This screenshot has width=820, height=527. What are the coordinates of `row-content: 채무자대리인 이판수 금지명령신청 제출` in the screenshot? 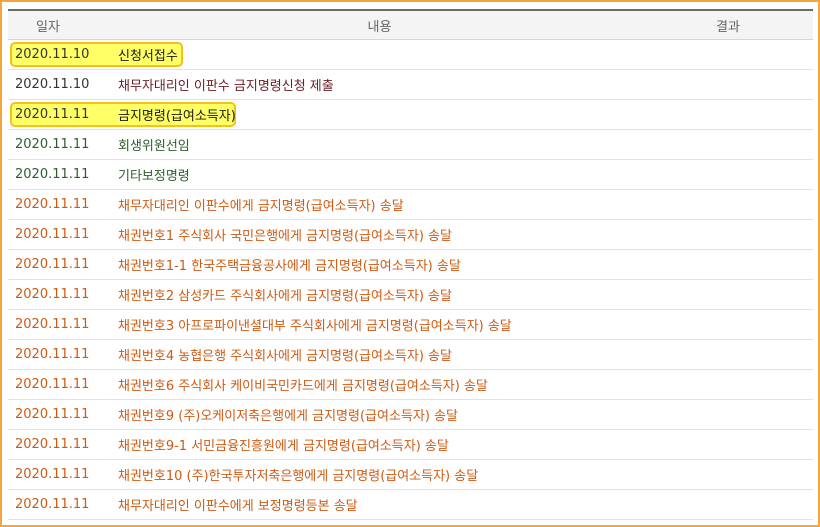 It's located at (226, 86).